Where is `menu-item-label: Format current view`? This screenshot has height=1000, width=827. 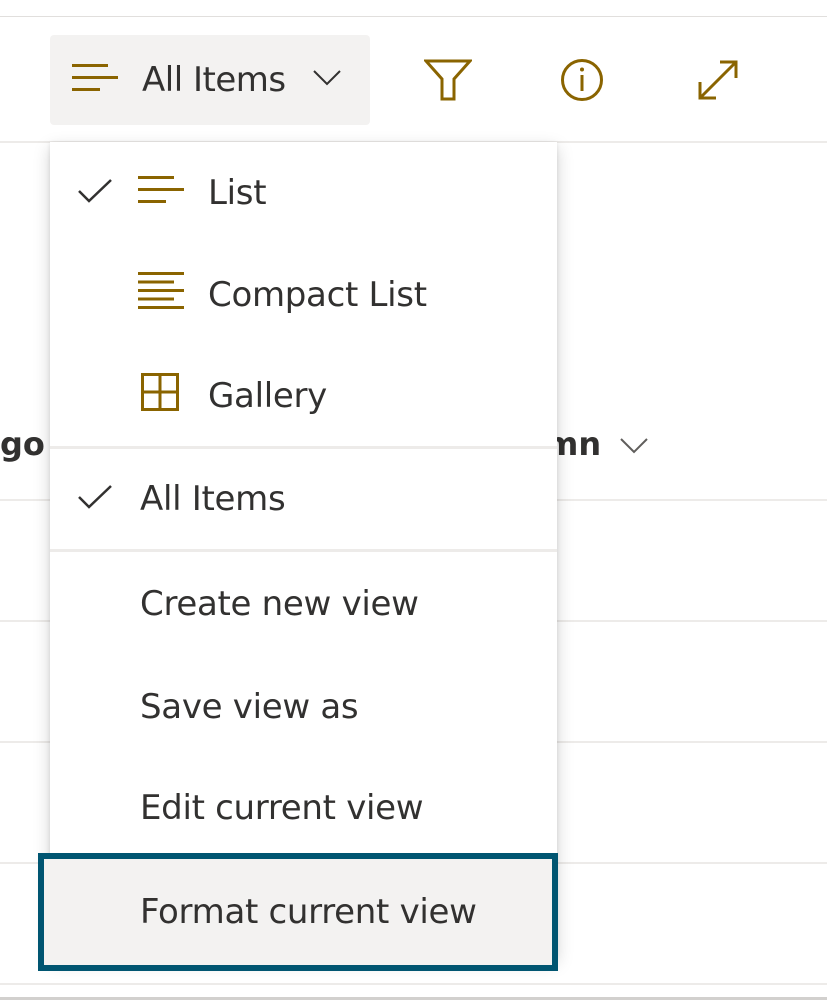
menu-item-label: Format current view is located at coordinates (308, 912).